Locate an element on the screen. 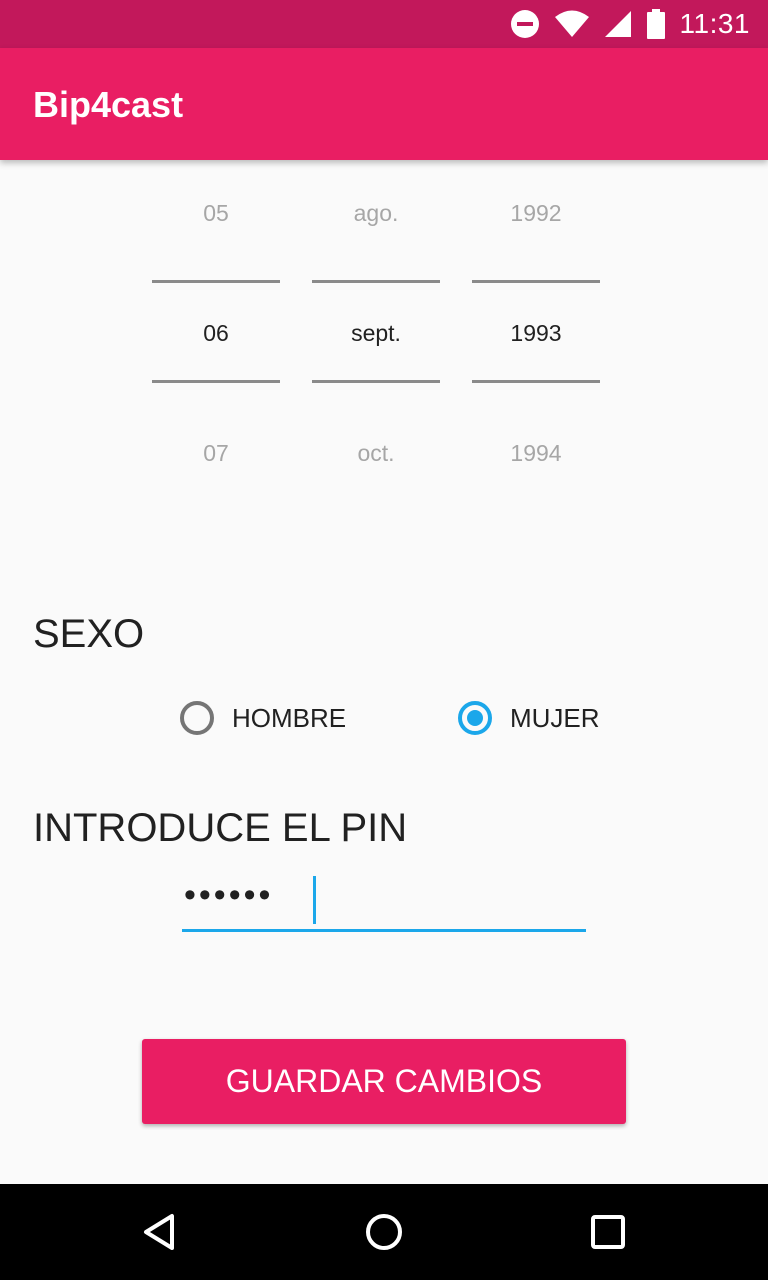  day-divider-bottom is located at coordinates (216, 381).